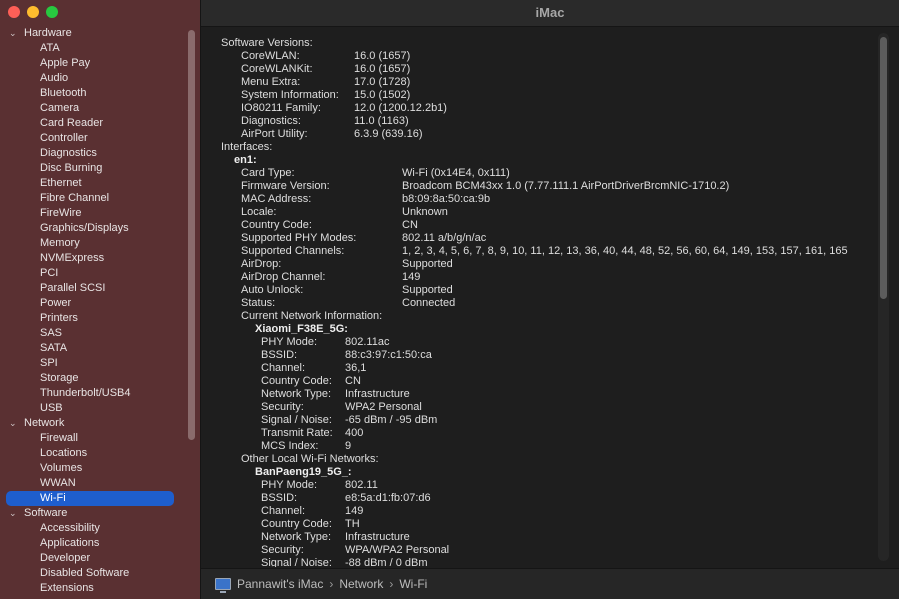 This screenshot has width=899, height=599. Describe the element at coordinates (388, 134) in the screenshot. I see `software-version-value: 6.3.9 (639.16)` at that location.